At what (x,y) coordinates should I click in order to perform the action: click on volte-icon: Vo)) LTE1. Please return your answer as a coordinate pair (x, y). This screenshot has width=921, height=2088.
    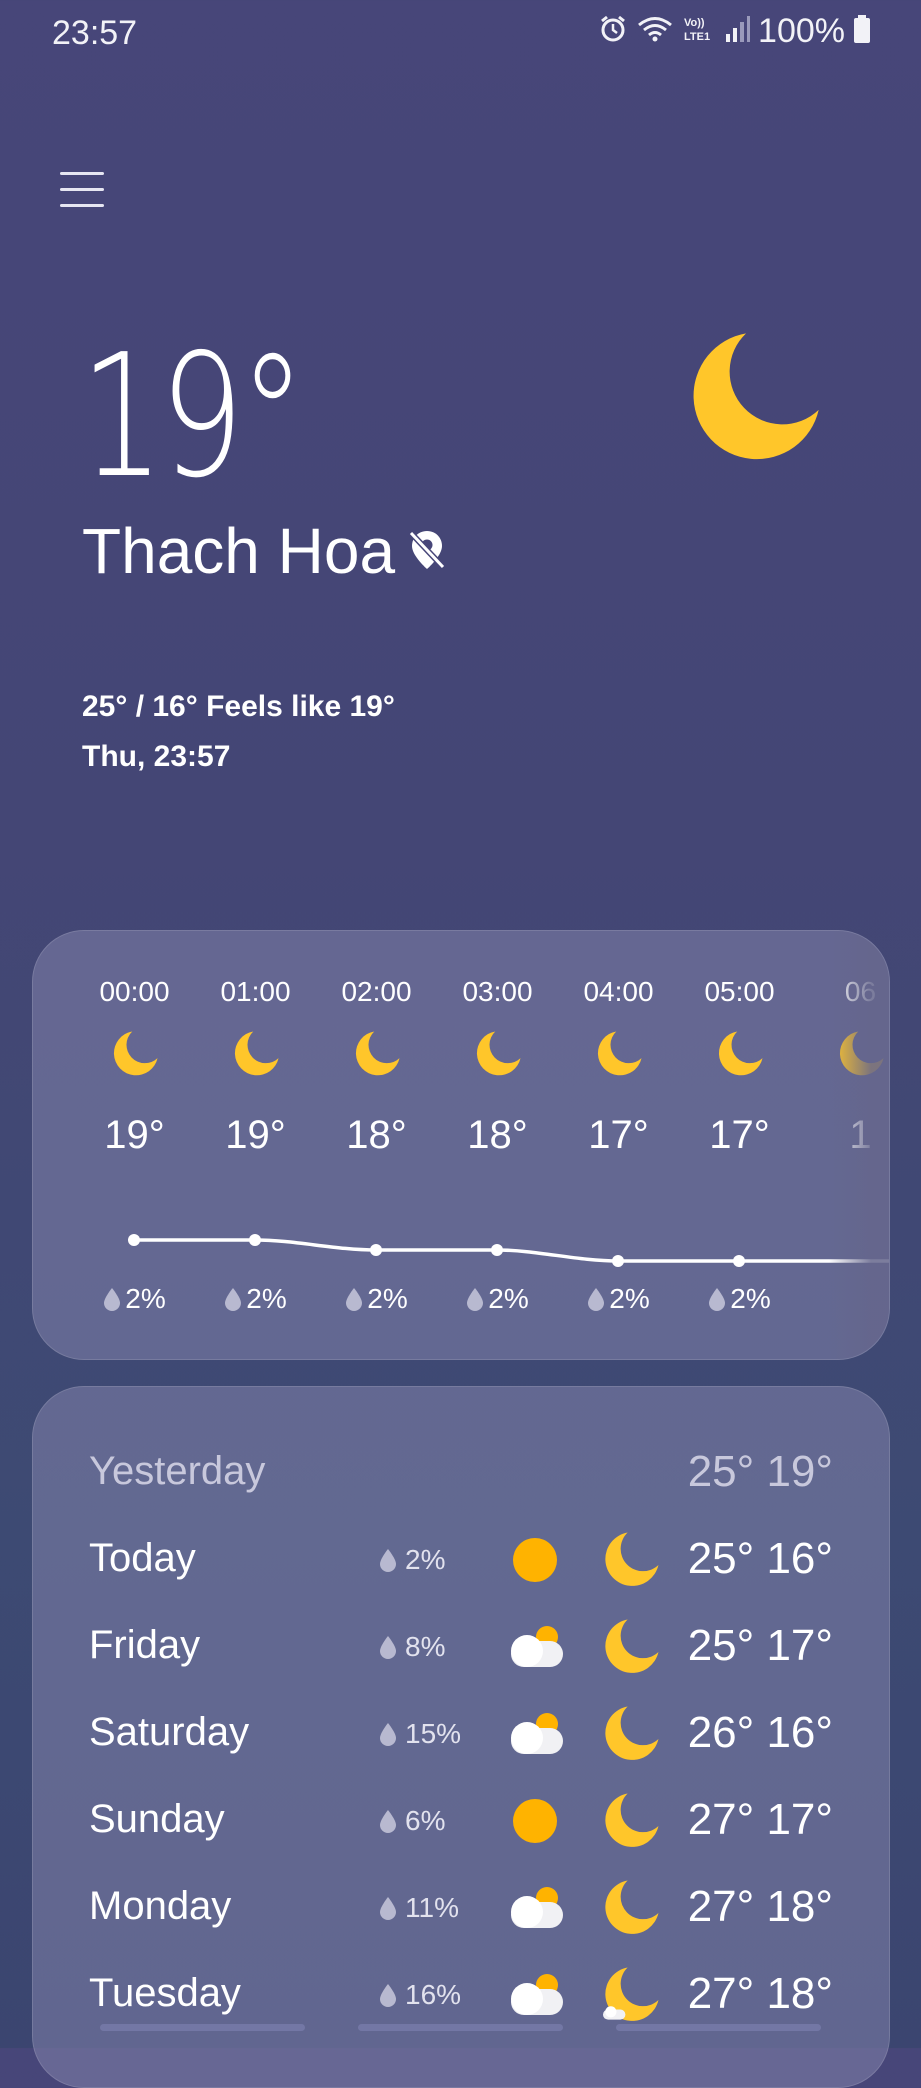
    Looking at the image, I should click on (699, 31).